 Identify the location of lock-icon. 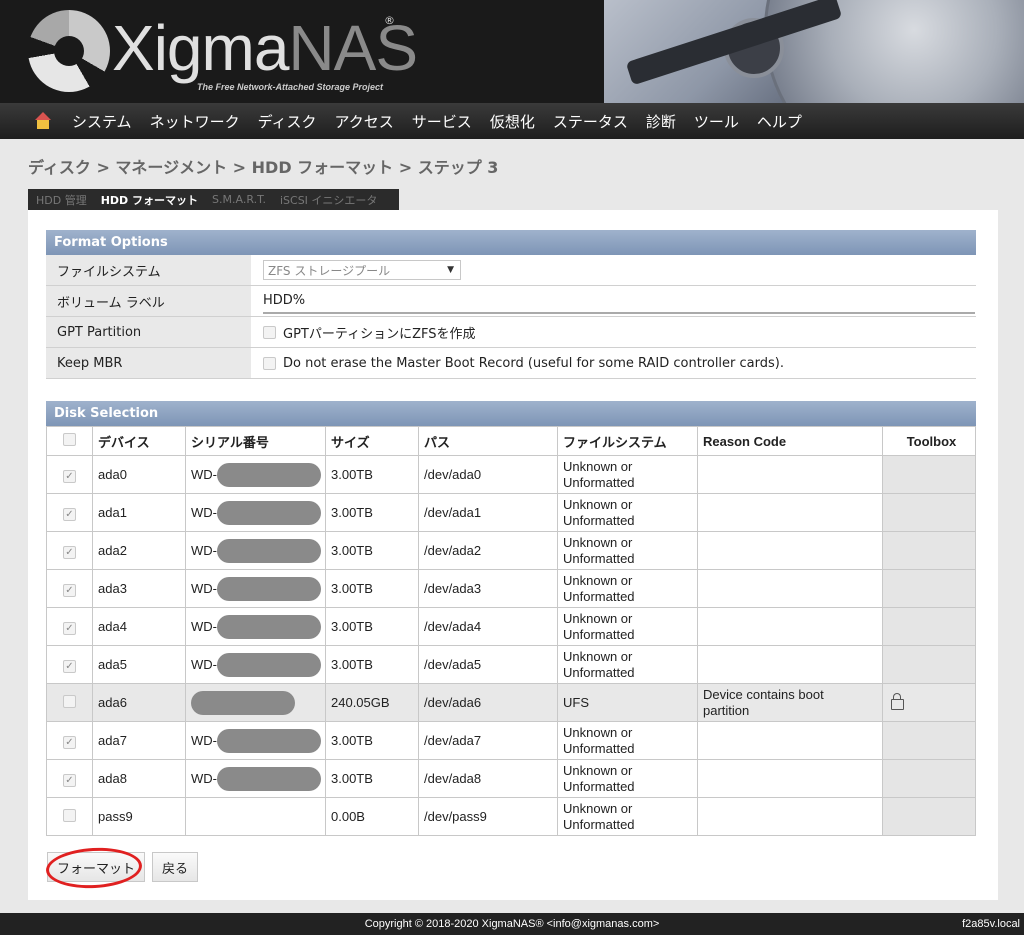
(897, 701).